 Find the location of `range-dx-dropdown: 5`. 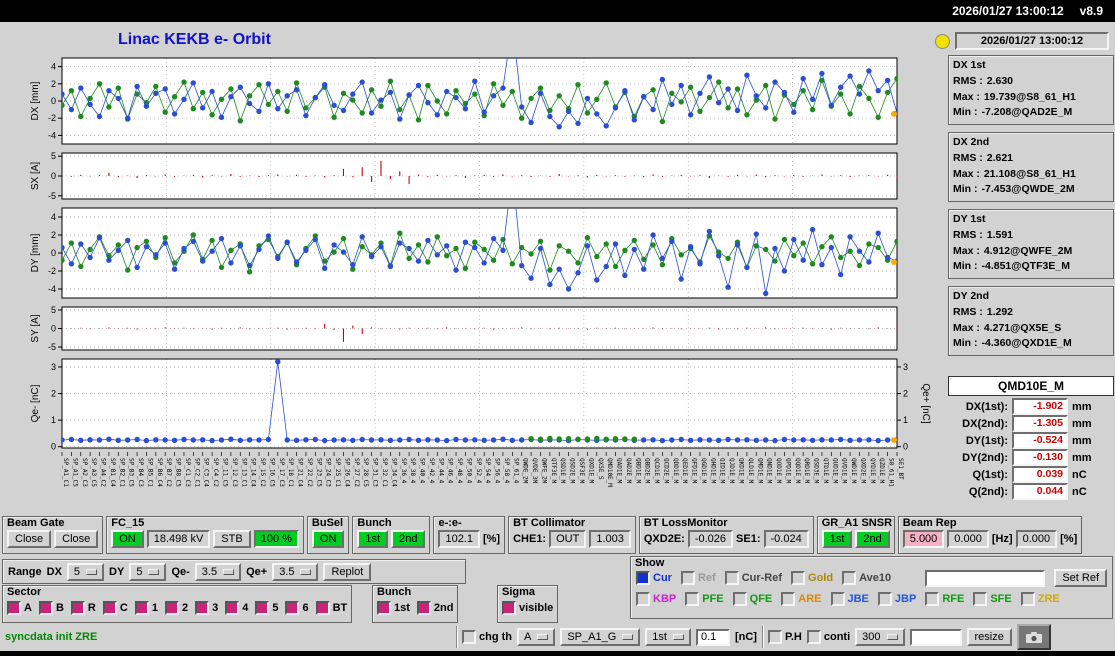

range-dx-dropdown: 5 is located at coordinates (85, 571).